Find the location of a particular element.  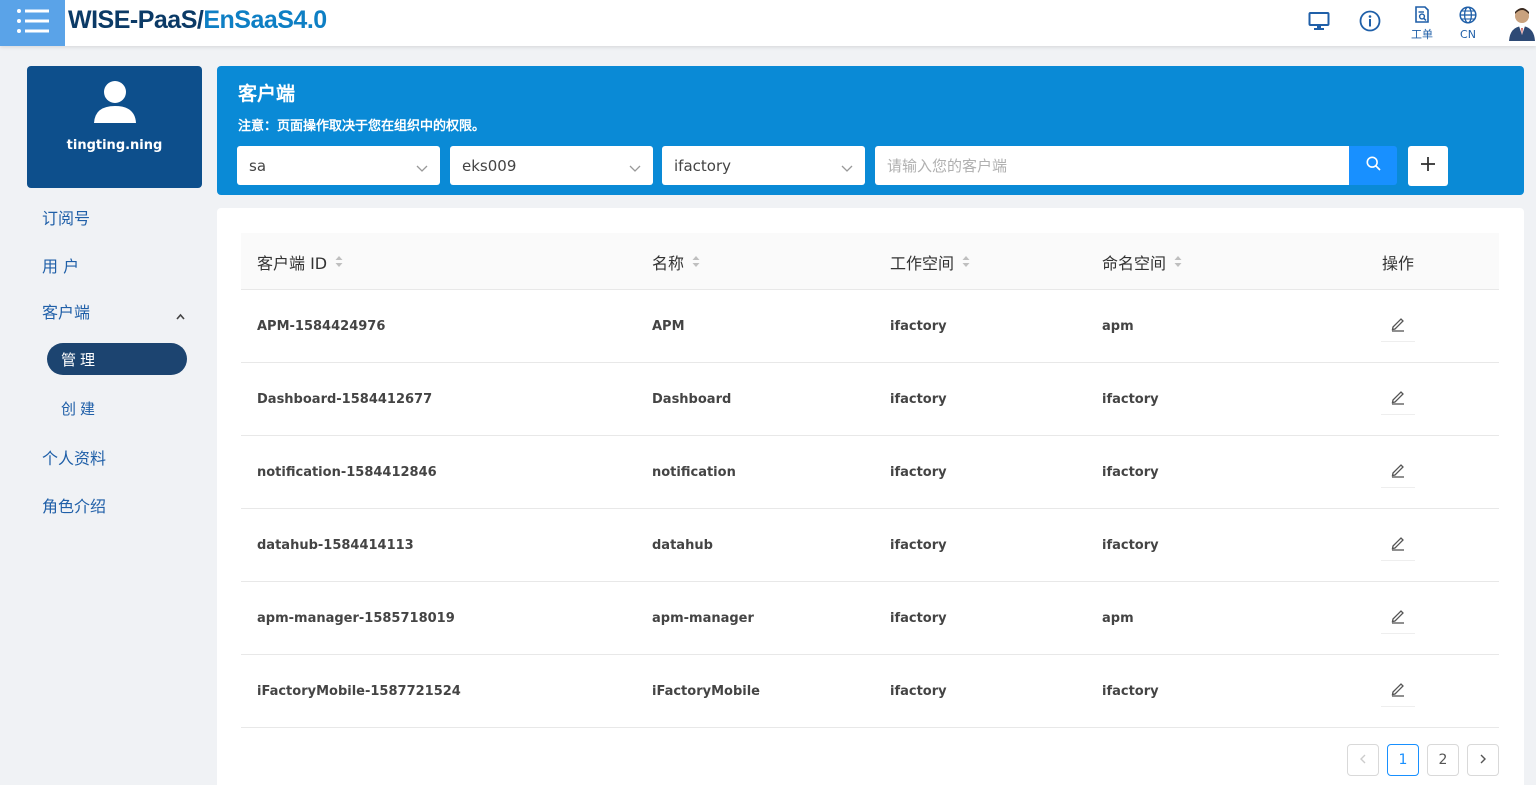

info-button is located at coordinates (1370, 23).